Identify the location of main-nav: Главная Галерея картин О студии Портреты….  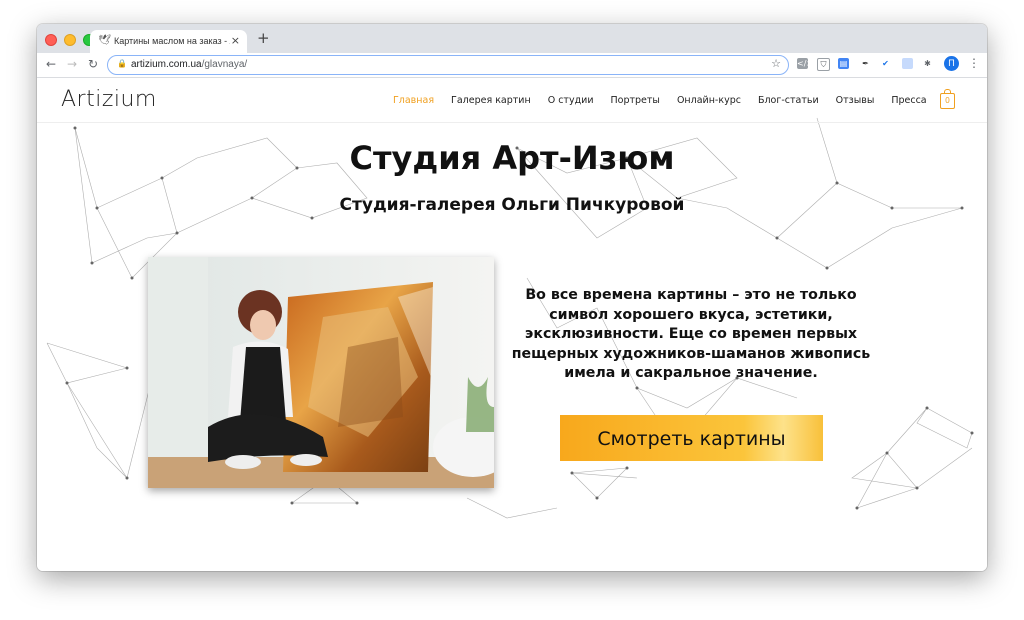
(668, 100).